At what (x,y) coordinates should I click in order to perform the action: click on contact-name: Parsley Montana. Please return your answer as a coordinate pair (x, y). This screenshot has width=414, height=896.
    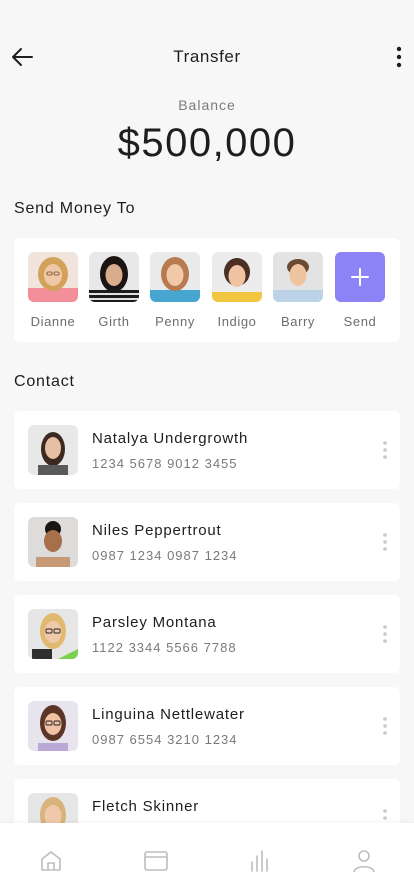
    Looking at the image, I should click on (154, 622).